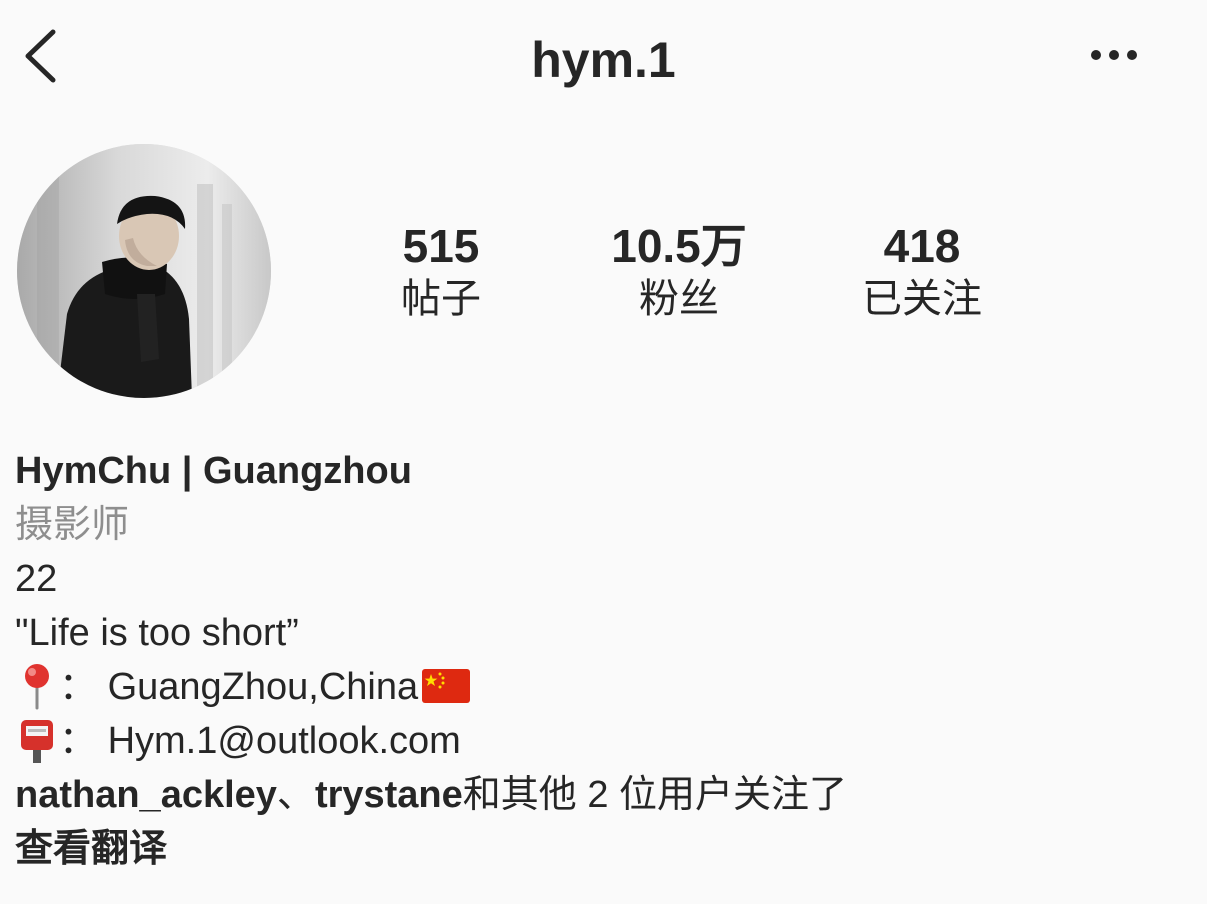 This screenshot has height=904, width=1207. I want to click on bio-email-line: ： Hym.1@outlook.com, so click(605, 741).